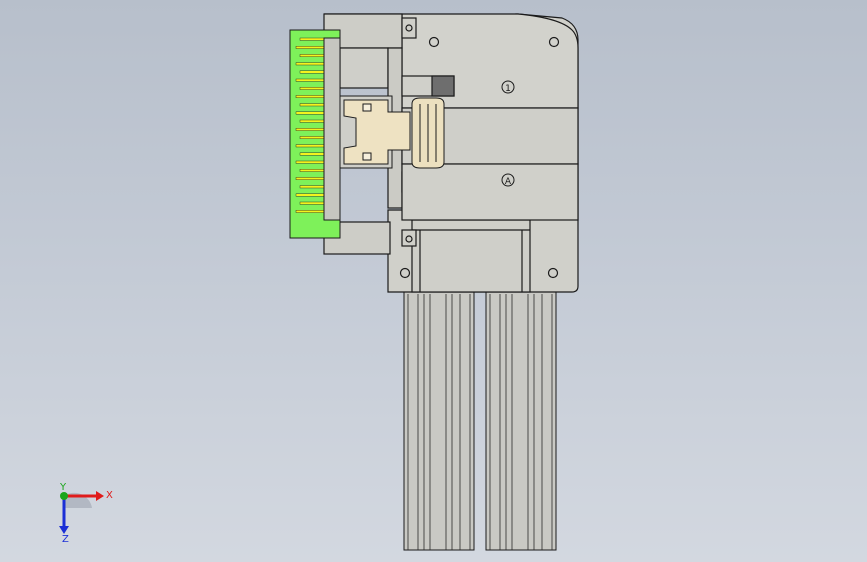 This screenshot has height=562, width=867. What do you see at coordinates (392, 132) in the screenshot?
I see `latch-mechanism` at bounding box center [392, 132].